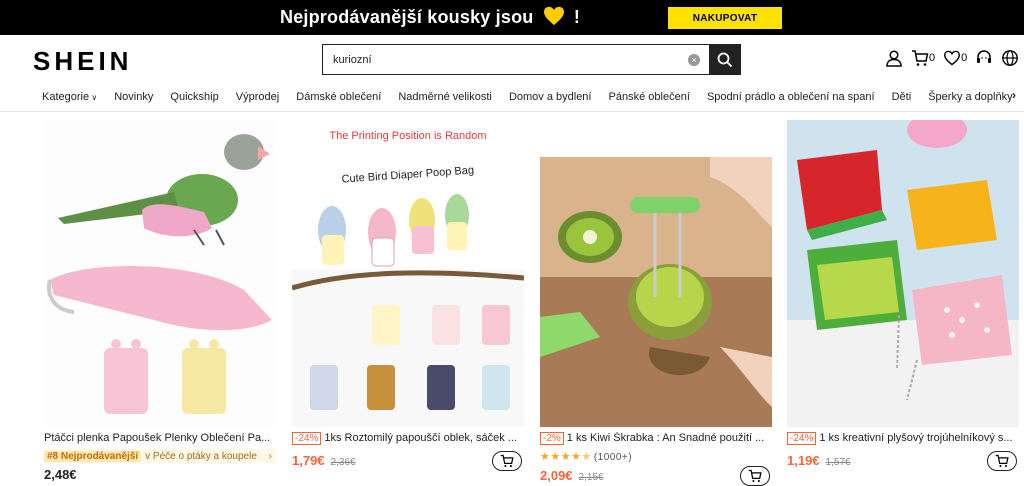  I want to click on promo-text: Nejprodávanější kousky jsou !, so click(430, 17).